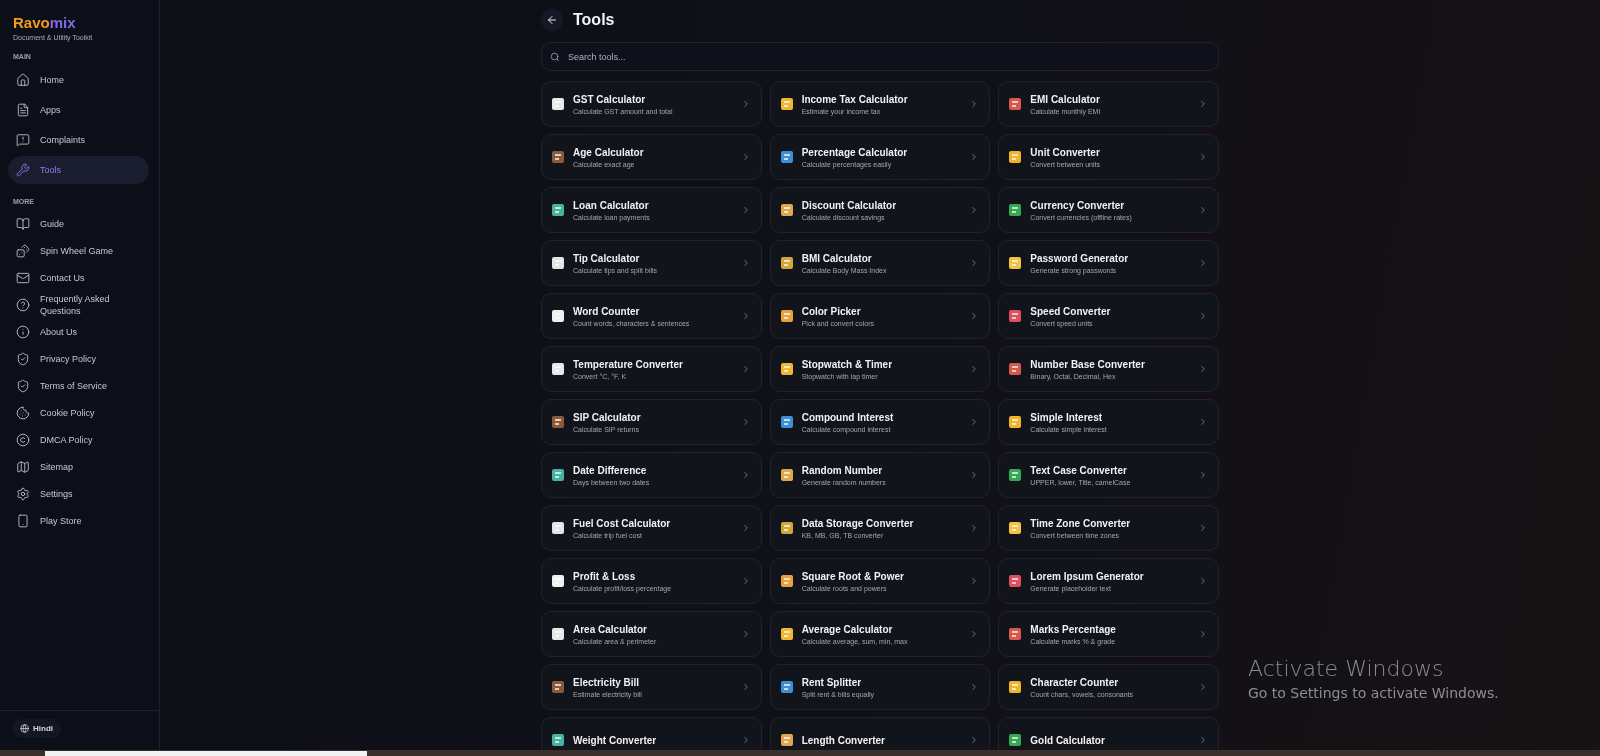 This screenshot has height=756, width=1600. I want to click on settings-icon, so click(23, 494).